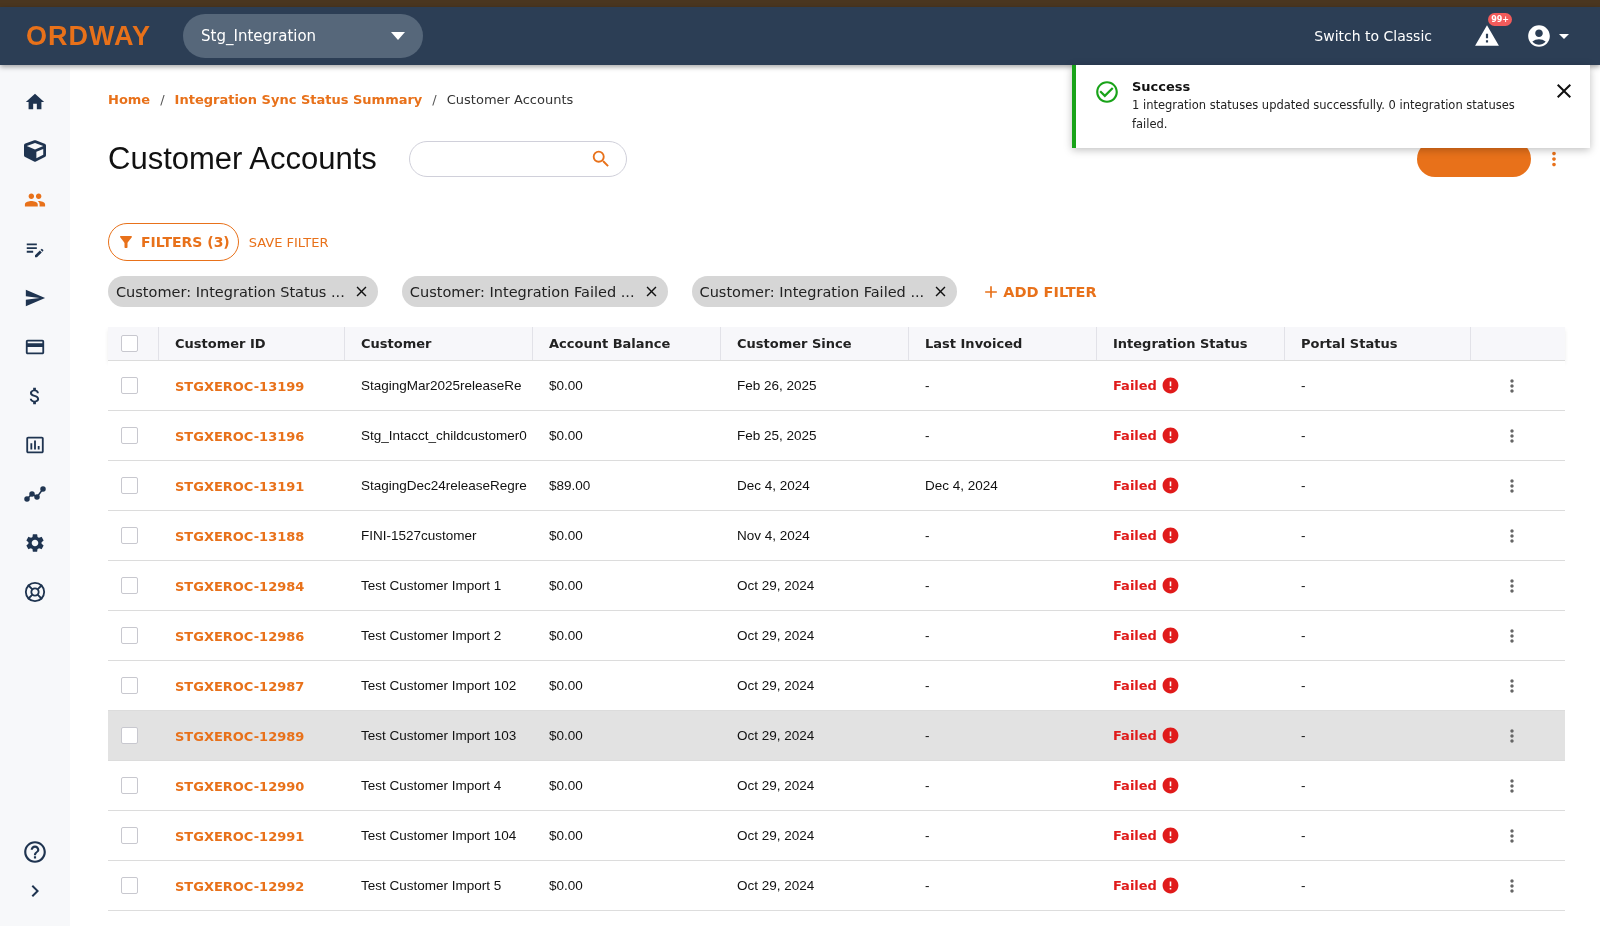 The height and width of the screenshot is (926, 1600). I want to click on toast-title: Success, so click(1162, 86).